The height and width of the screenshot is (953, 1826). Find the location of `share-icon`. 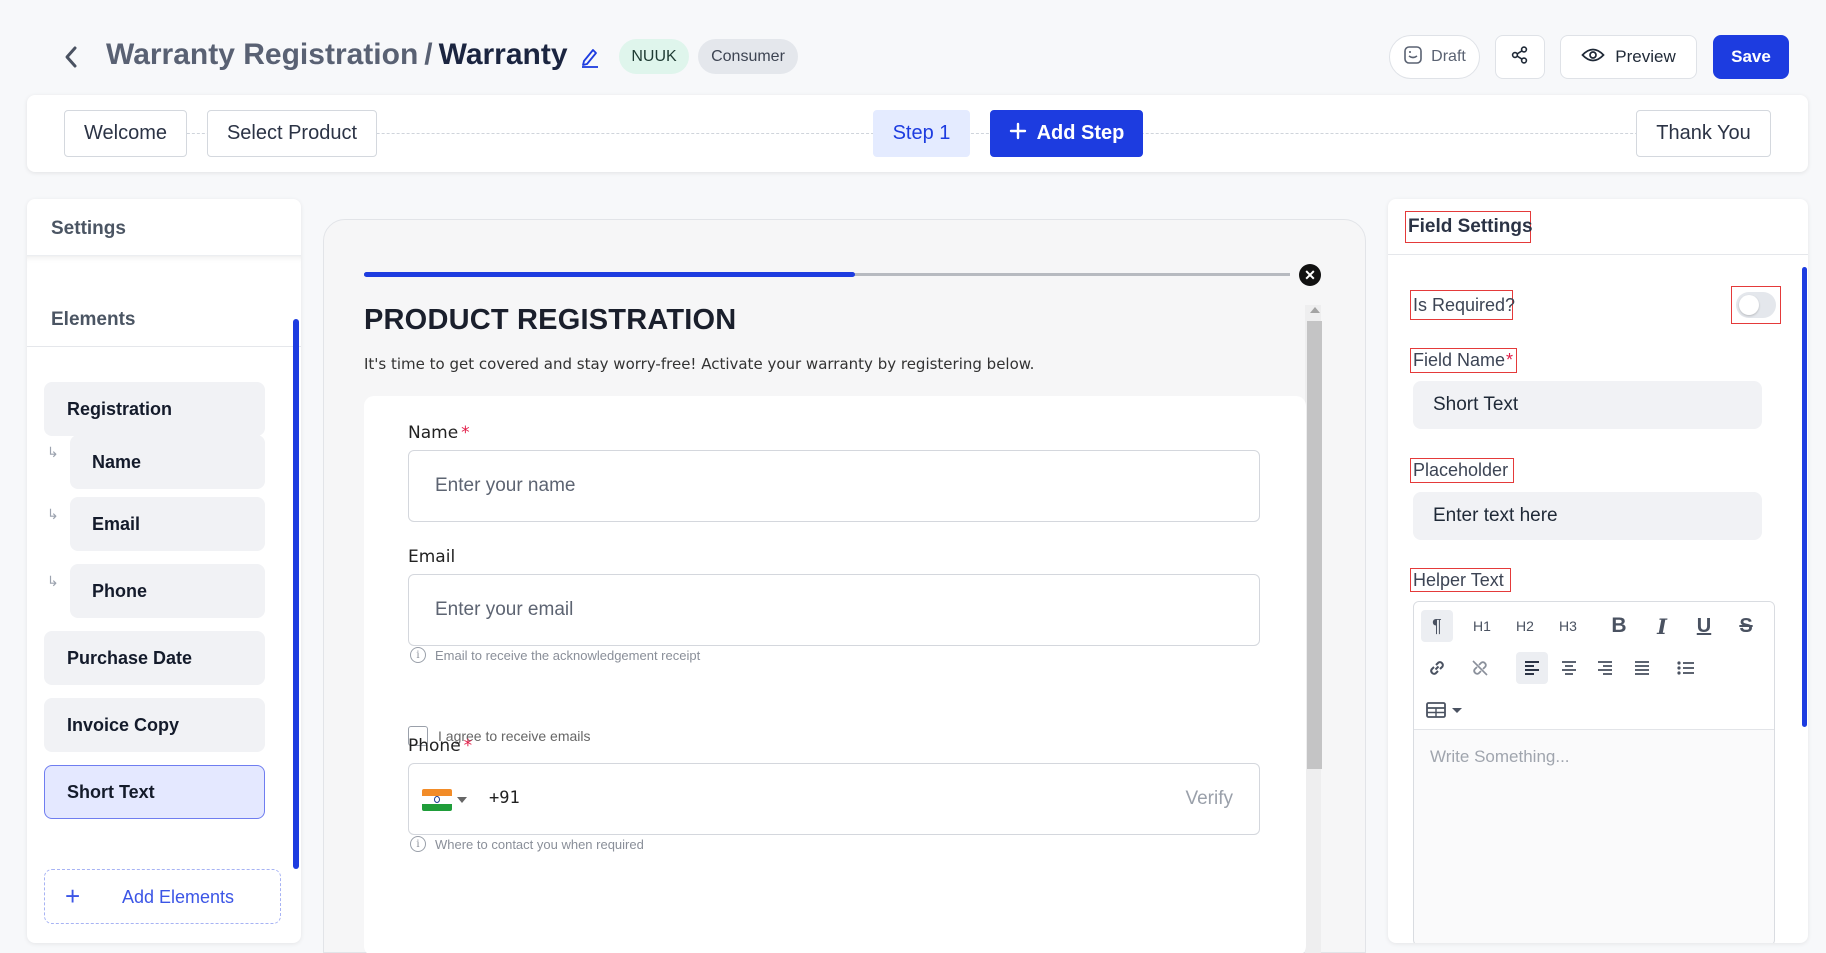

share-icon is located at coordinates (1520, 57).